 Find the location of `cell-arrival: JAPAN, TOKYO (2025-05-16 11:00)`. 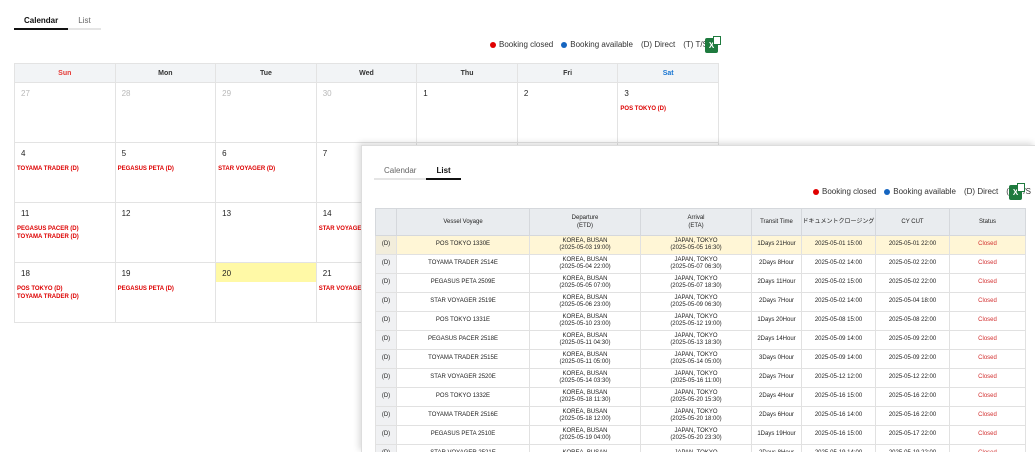

cell-arrival: JAPAN, TOKYO (2025-05-16 11:00) is located at coordinates (696, 378).